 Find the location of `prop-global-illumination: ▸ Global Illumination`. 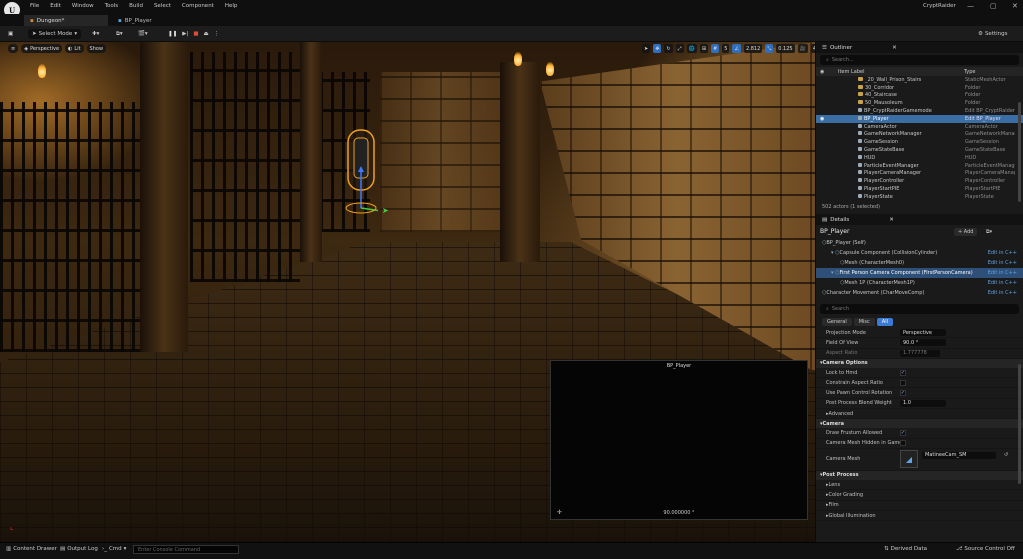

prop-global-illumination: ▸ Global Illumination is located at coordinates (919, 516).